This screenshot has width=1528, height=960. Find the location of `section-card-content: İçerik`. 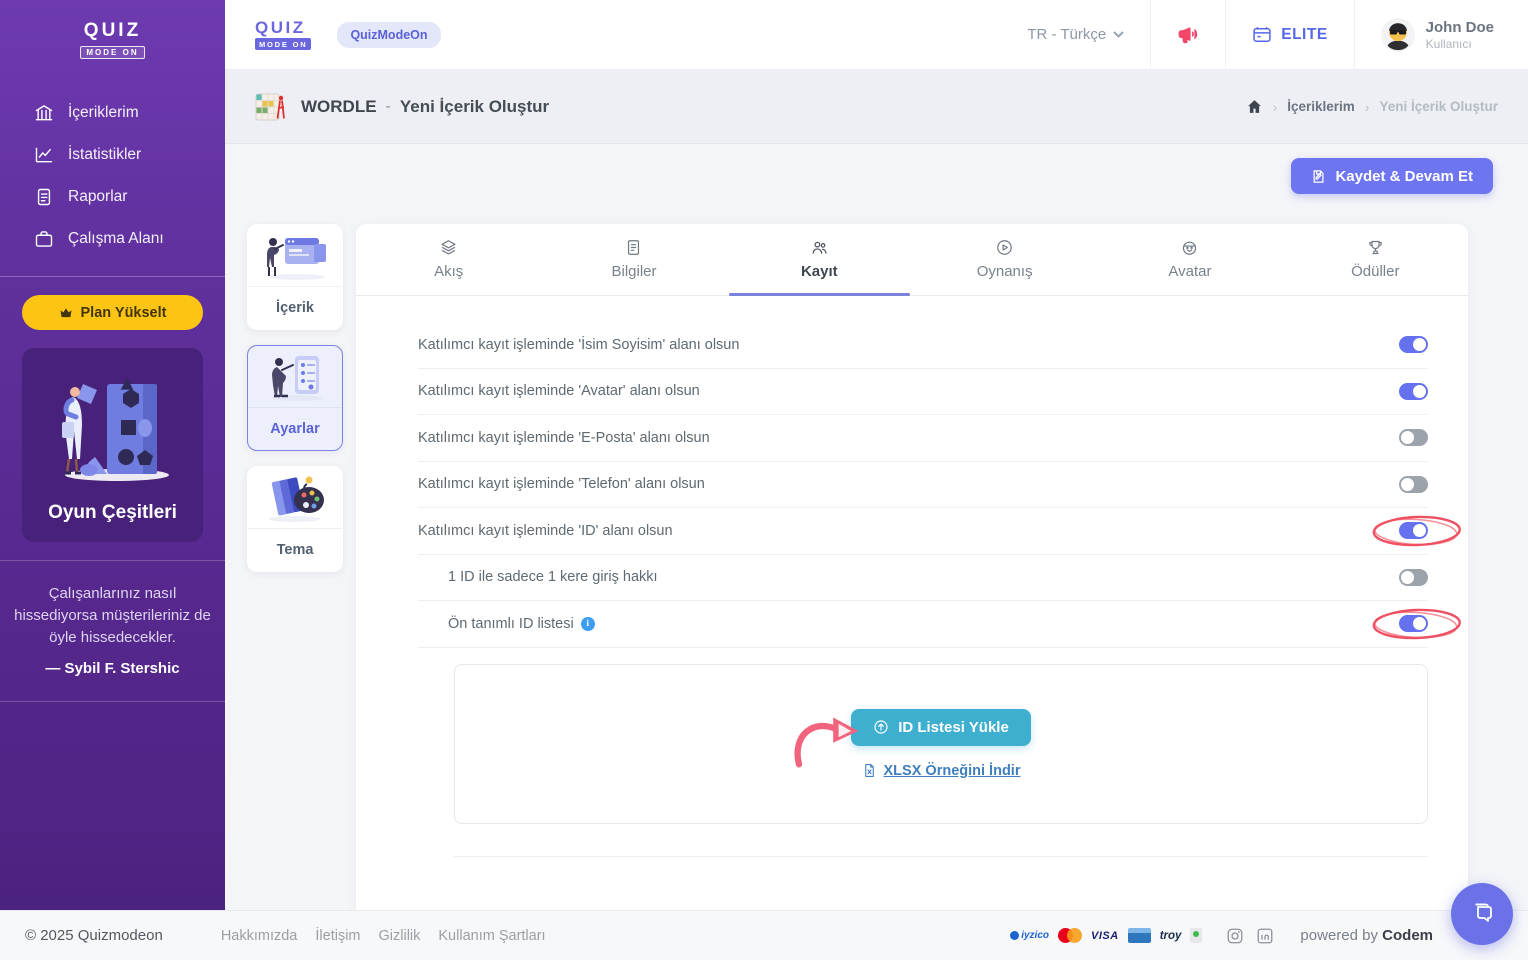

section-card-content: İçerik is located at coordinates (295, 277).